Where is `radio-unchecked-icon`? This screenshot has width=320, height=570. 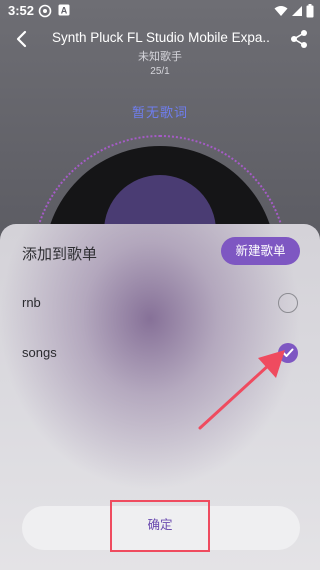
radio-unchecked-icon is located at coordinates (288, 303).